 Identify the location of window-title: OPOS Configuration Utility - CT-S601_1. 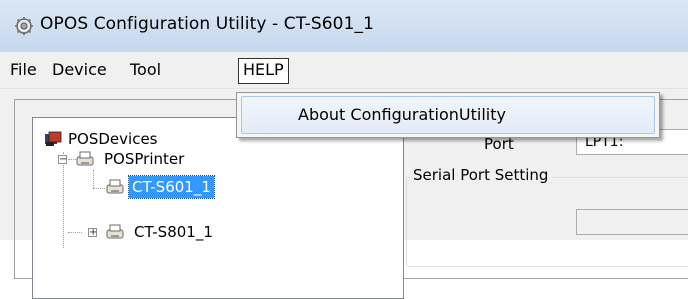
(207, 24).